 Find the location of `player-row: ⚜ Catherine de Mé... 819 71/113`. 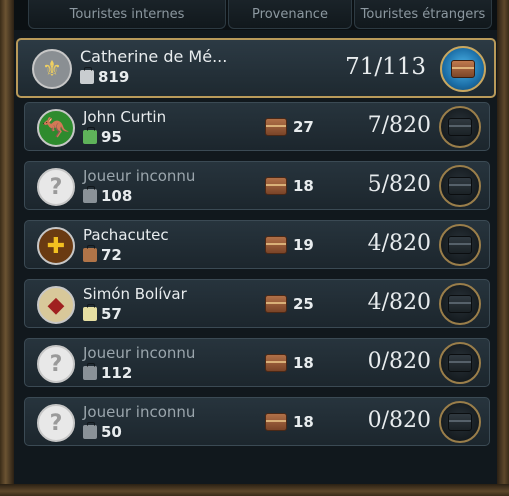

player-row: ⚜ Catherine de Mé... 819 71/113 is located at coordinates (256, 68).